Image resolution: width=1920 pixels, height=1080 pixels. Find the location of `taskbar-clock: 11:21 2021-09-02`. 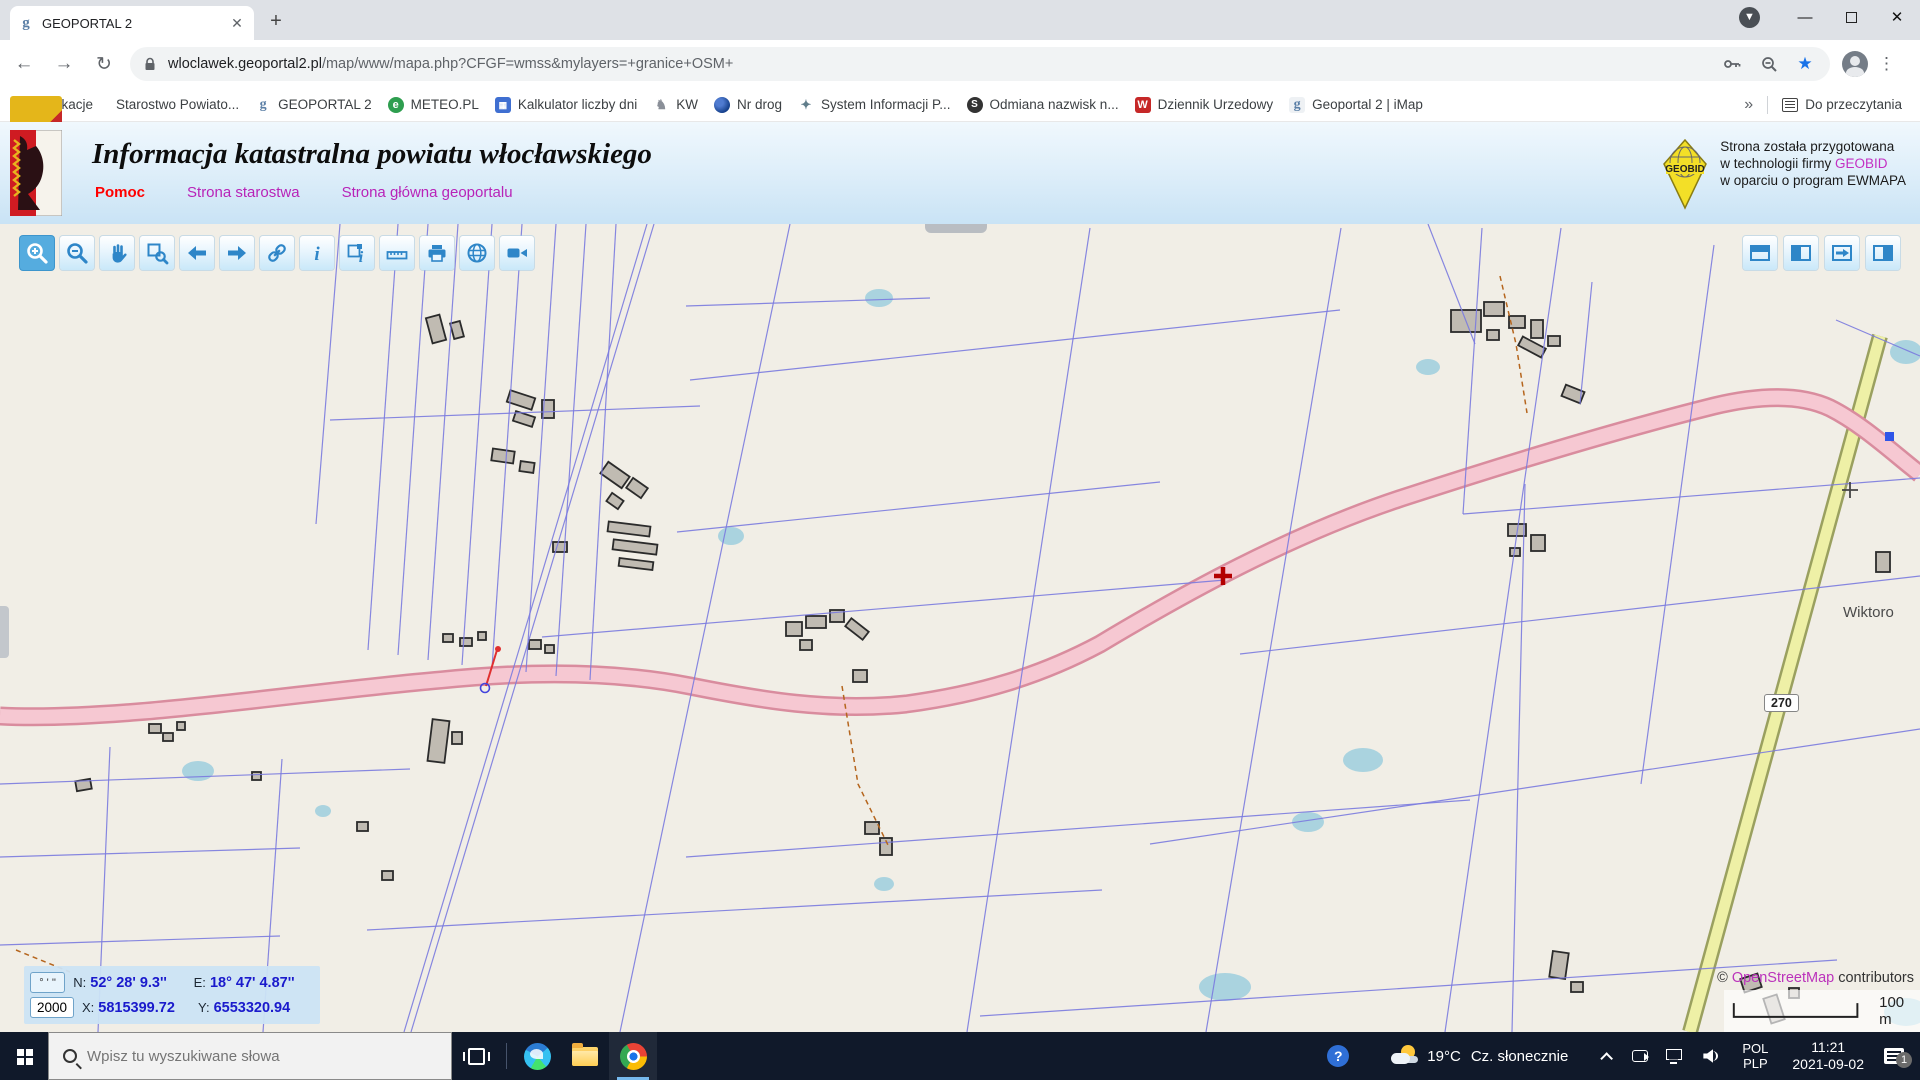

taskbar-clock: 11:21 2021-09-02 is located at coordinates (1828, 1056).